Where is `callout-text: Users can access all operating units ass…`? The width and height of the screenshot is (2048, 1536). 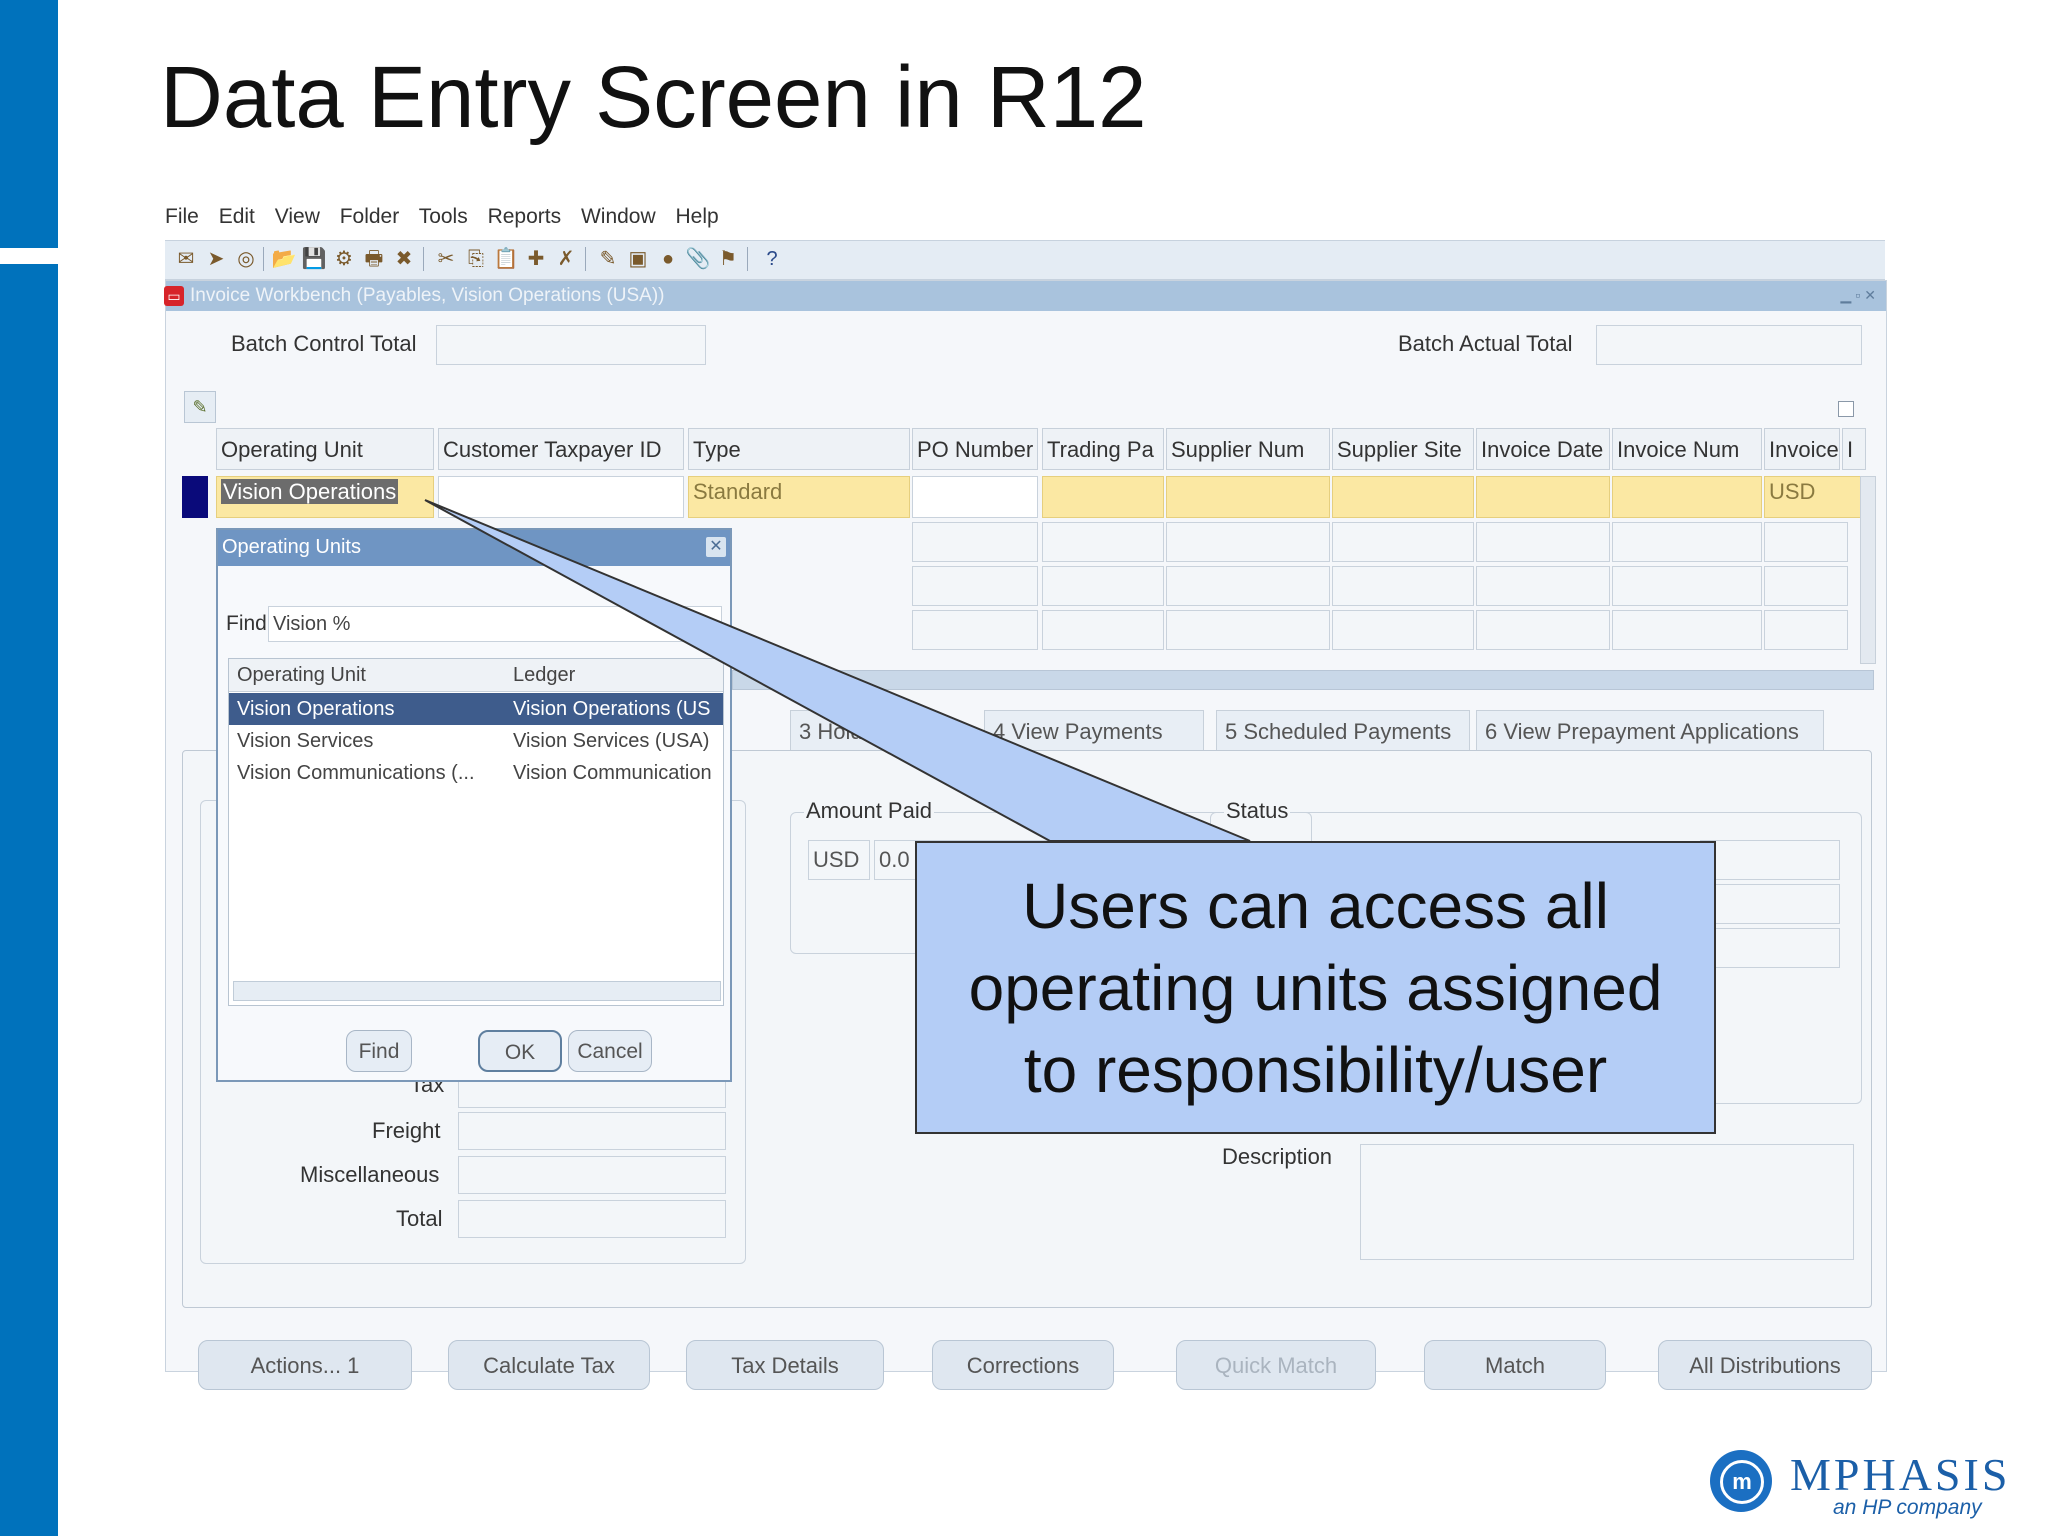
callout-text: Users can access all operating units ass… is located at coordinates (1315, 988).